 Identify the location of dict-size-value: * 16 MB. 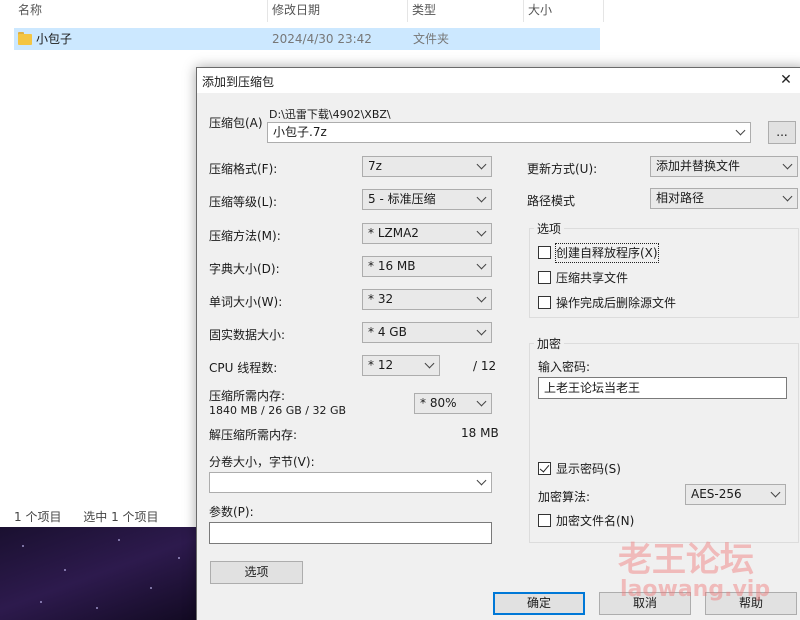
(392, 266).